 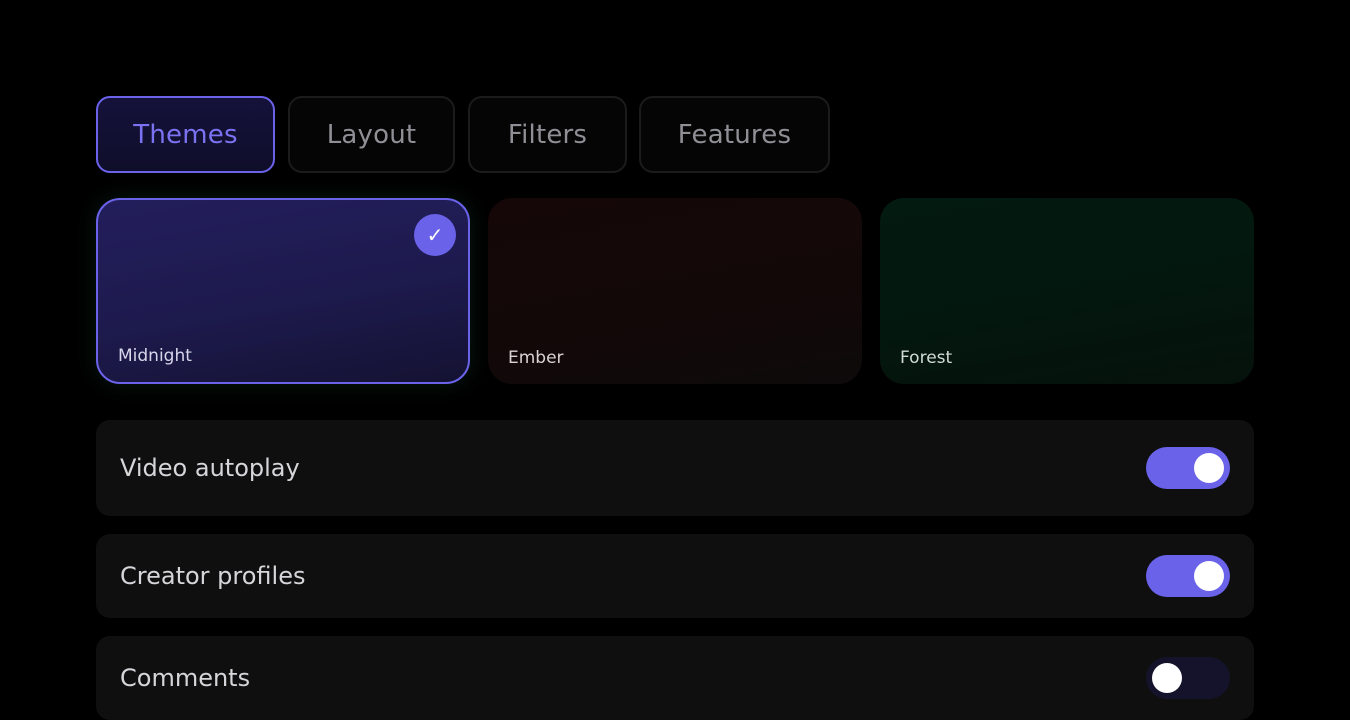 I want to click on setting-row-creator-profiles: Creator profiles, so click(x=675, y=576).